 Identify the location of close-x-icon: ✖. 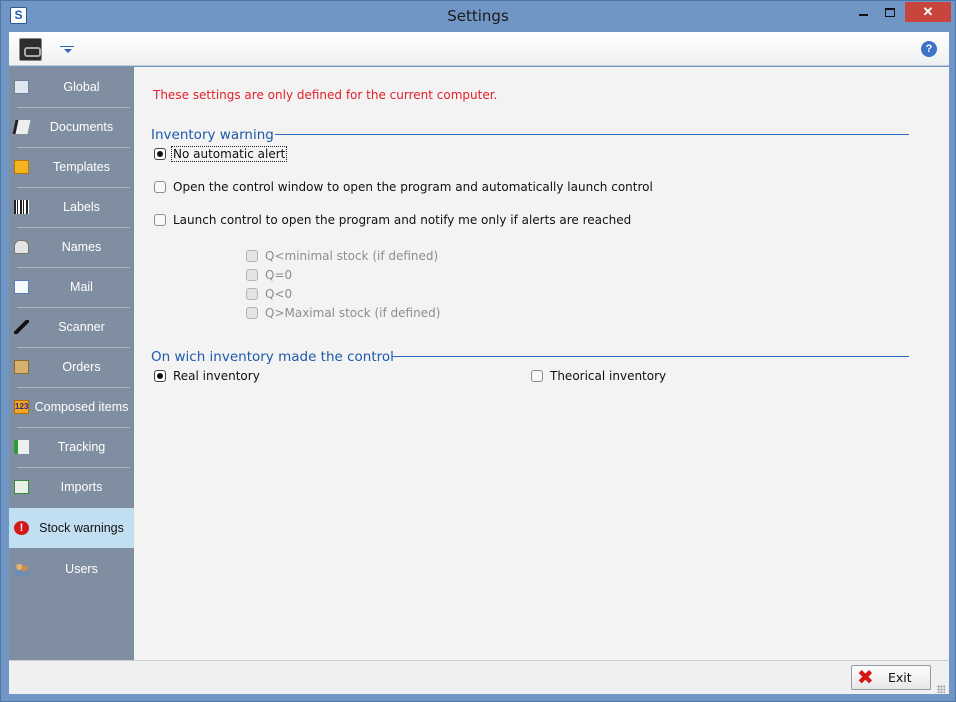
(865, 677).